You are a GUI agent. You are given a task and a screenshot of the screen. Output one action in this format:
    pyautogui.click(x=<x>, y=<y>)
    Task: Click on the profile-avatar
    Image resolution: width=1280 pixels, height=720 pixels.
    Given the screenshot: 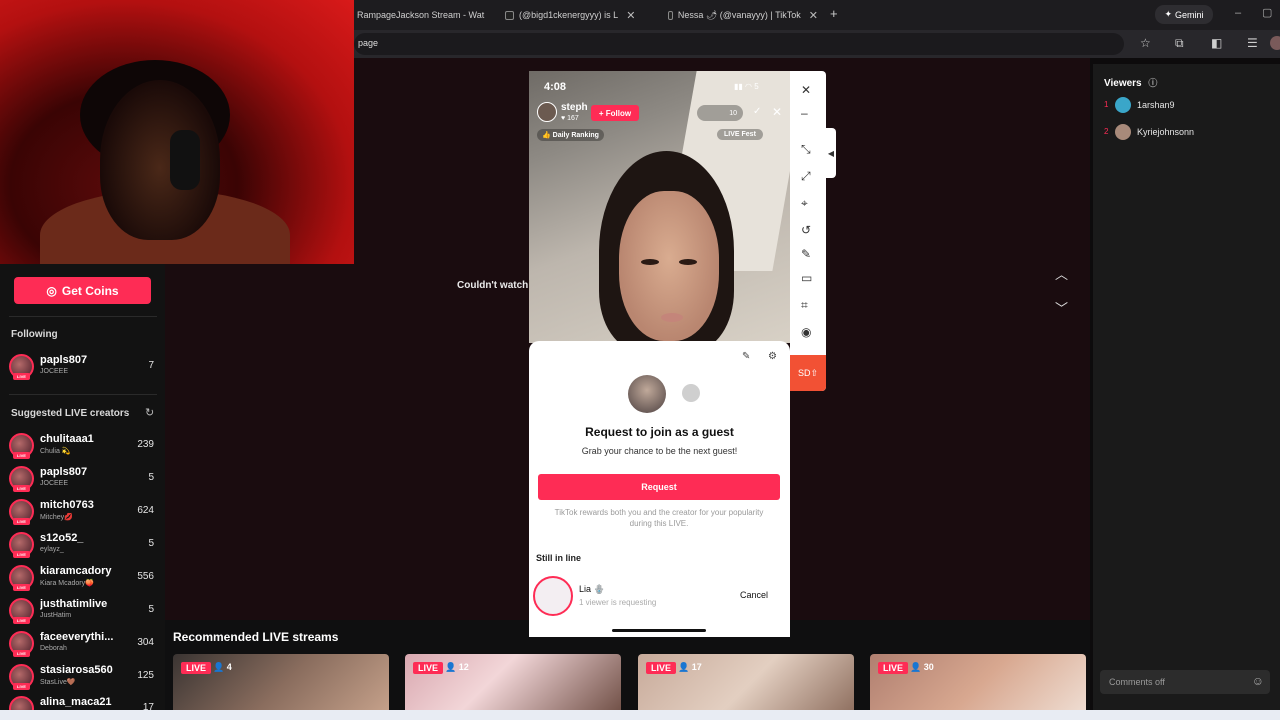 What is the action you would take?
    pyautogui.click(x=1275, y=43)
    